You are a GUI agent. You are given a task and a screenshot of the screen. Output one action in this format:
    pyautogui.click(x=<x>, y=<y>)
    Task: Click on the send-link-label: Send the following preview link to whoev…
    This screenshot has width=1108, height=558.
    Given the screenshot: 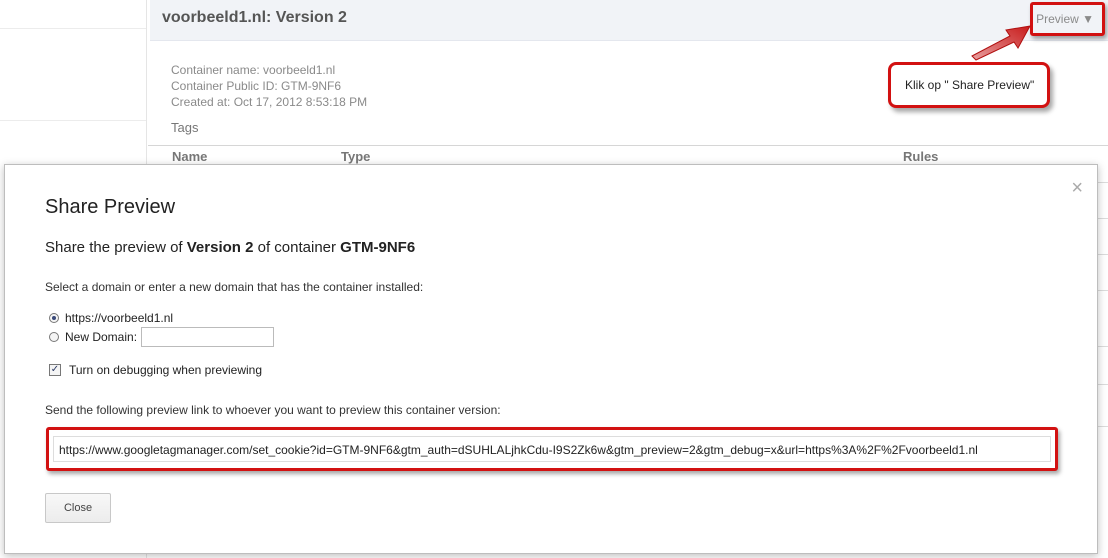 What is the action you would take?
    pyautogui.click(x=273, y=410)
    